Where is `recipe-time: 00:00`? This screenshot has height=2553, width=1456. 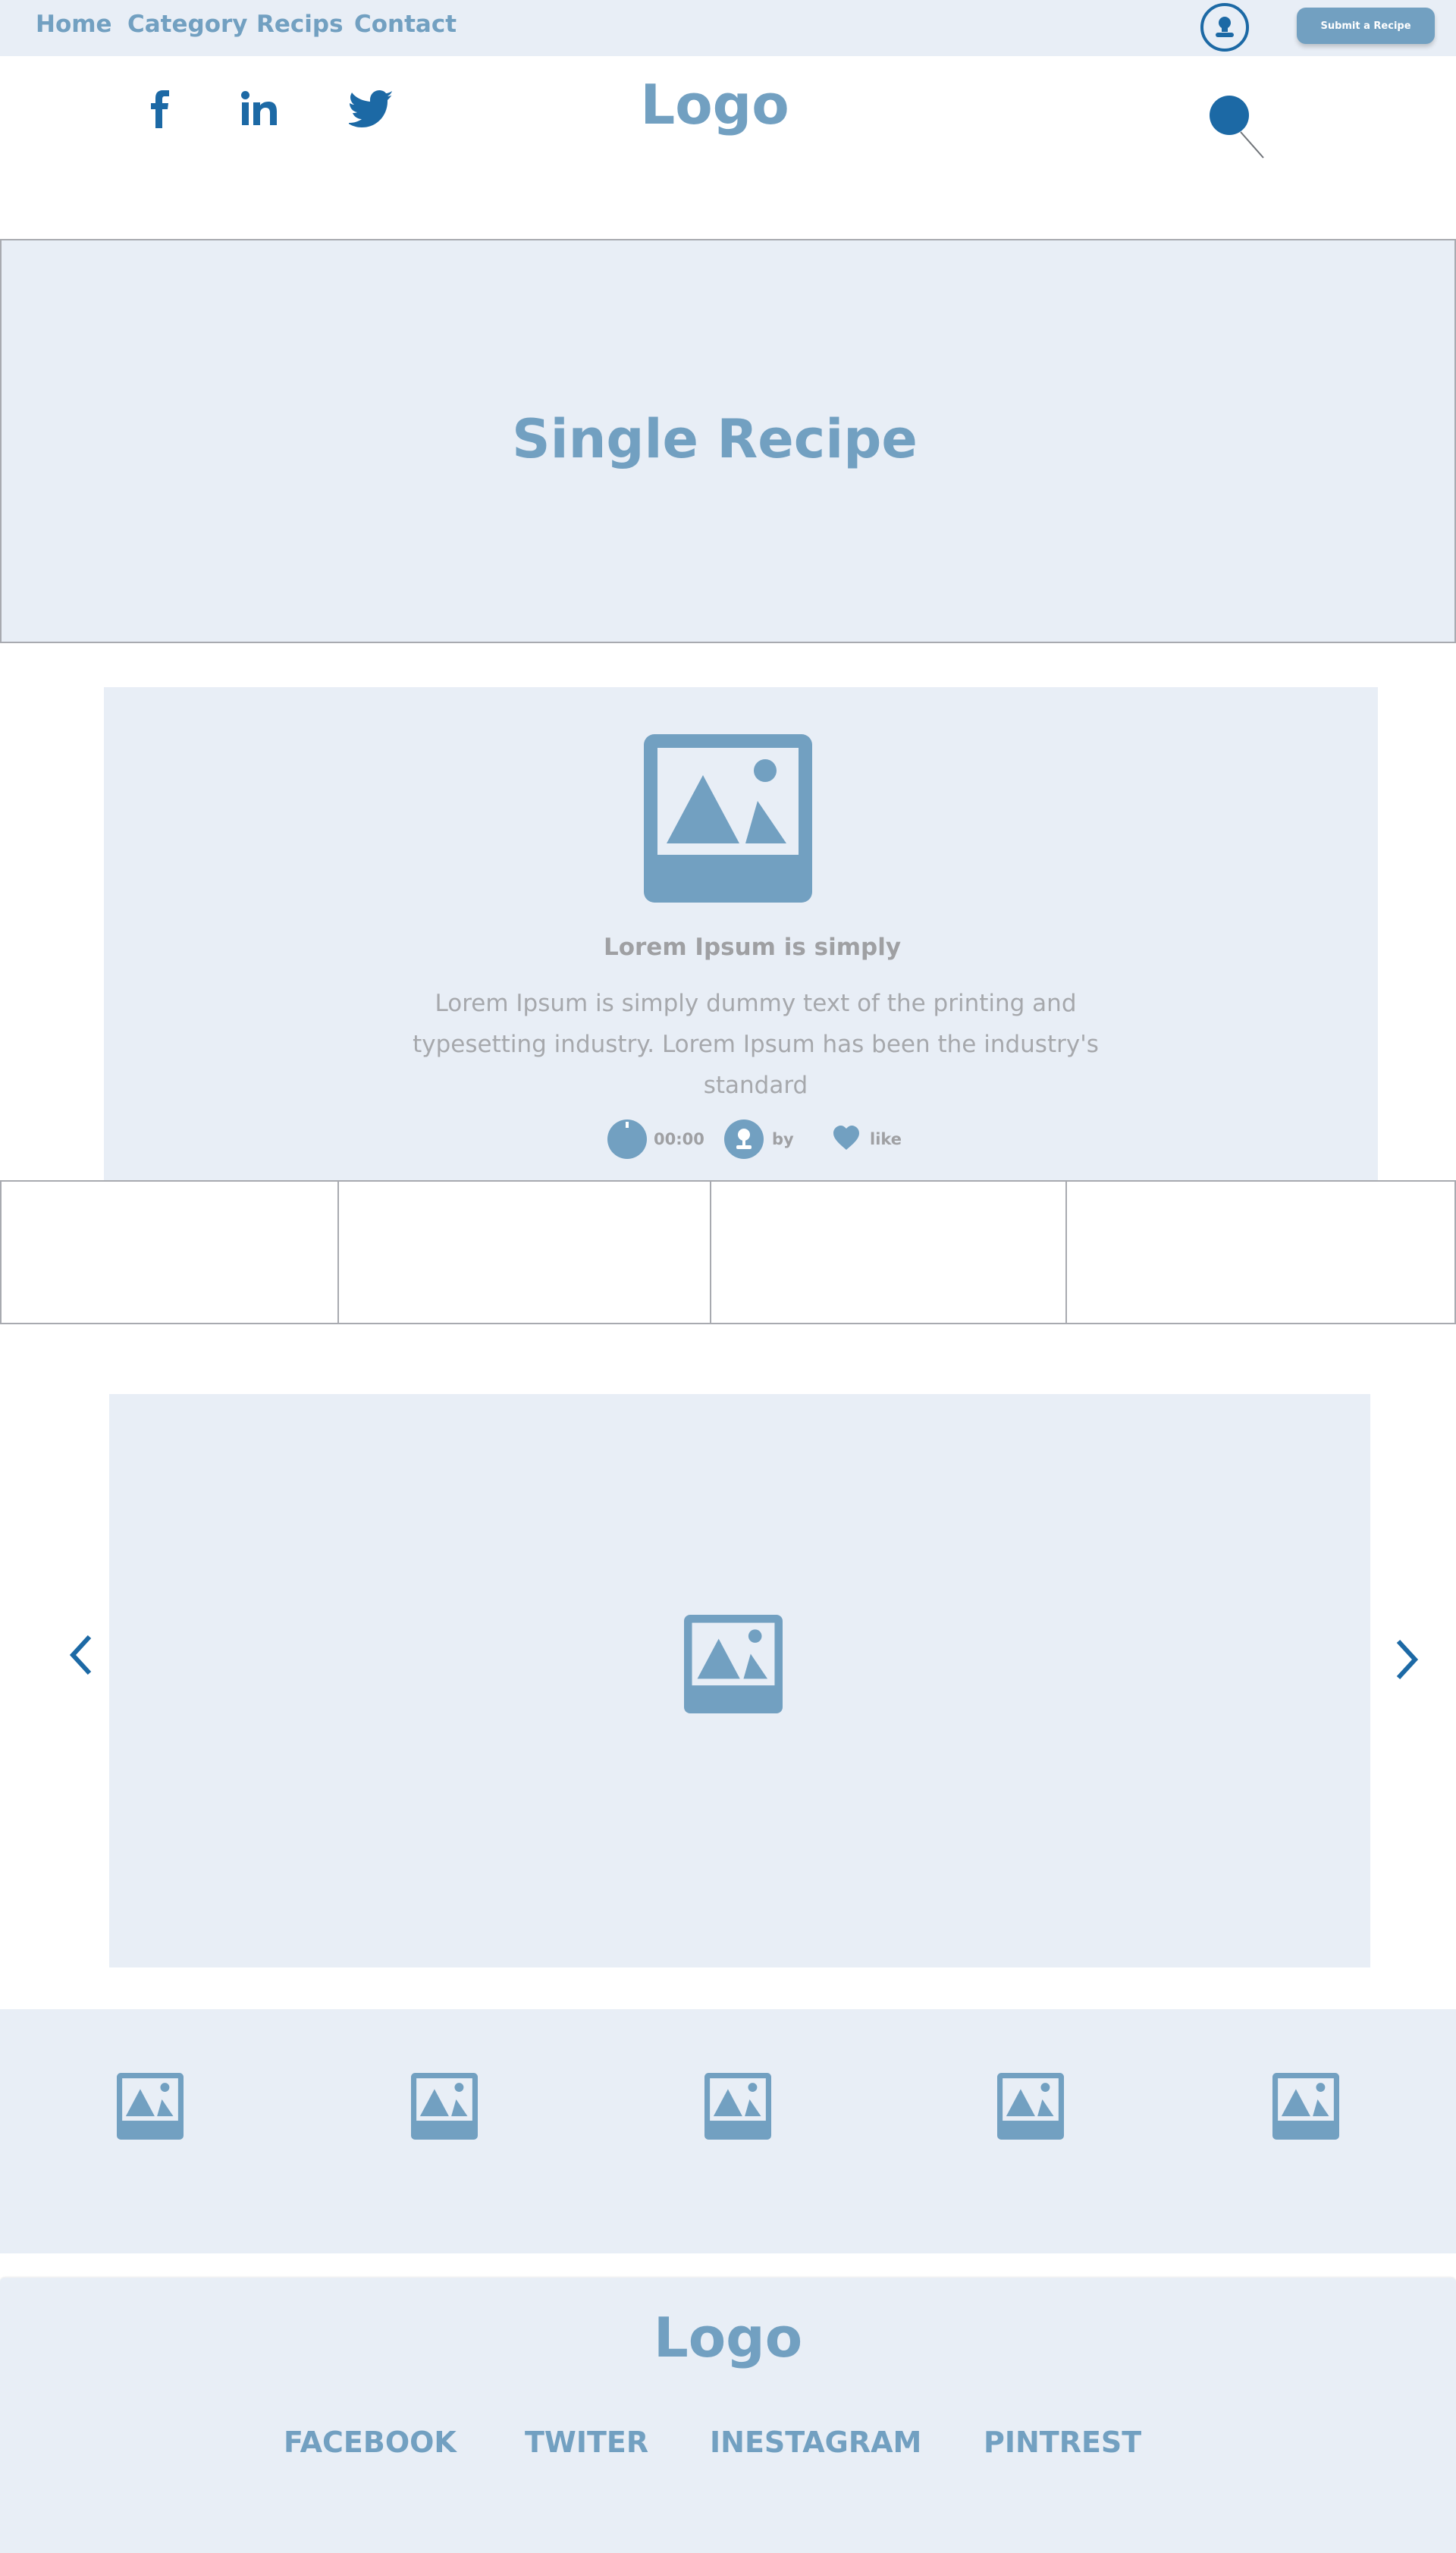
recipe-time: 00:00 is located at coordinates (679, 1139).